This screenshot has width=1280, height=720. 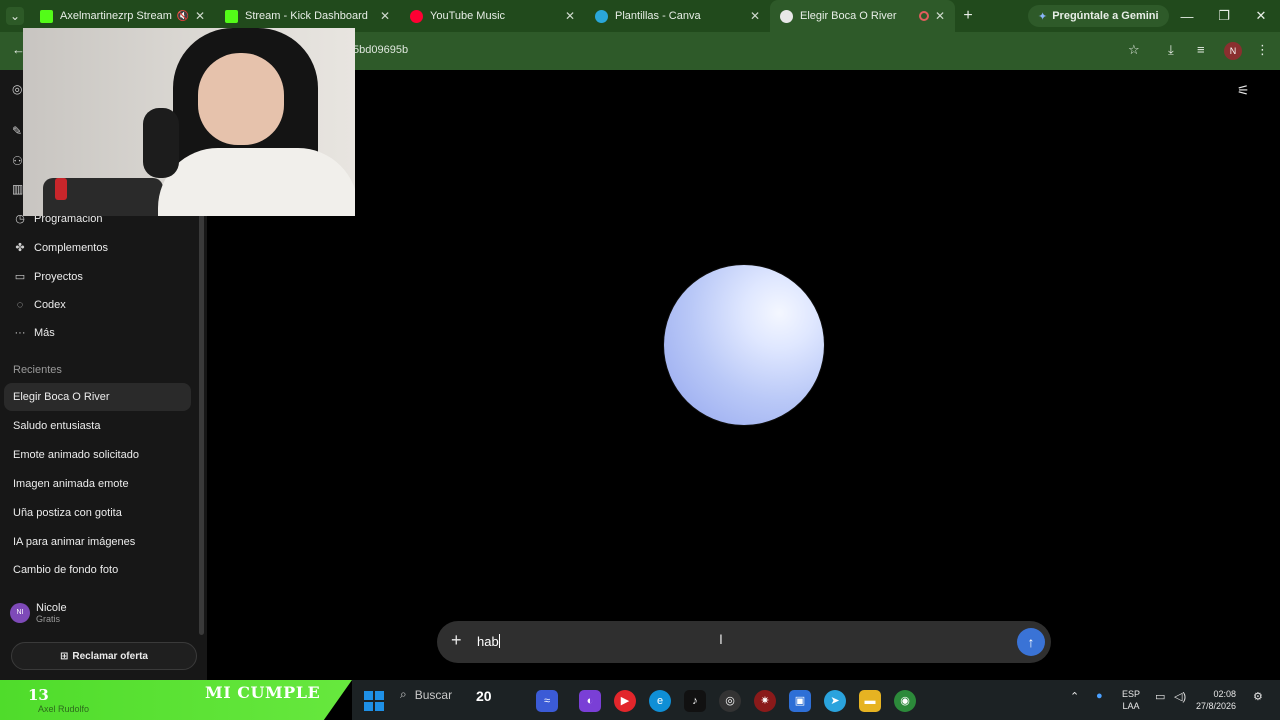 What do you see at coordinates (38, 613) in the screenshot?
I see `user-account: NI Nicole Gratis` at bounding box center [38, 613].